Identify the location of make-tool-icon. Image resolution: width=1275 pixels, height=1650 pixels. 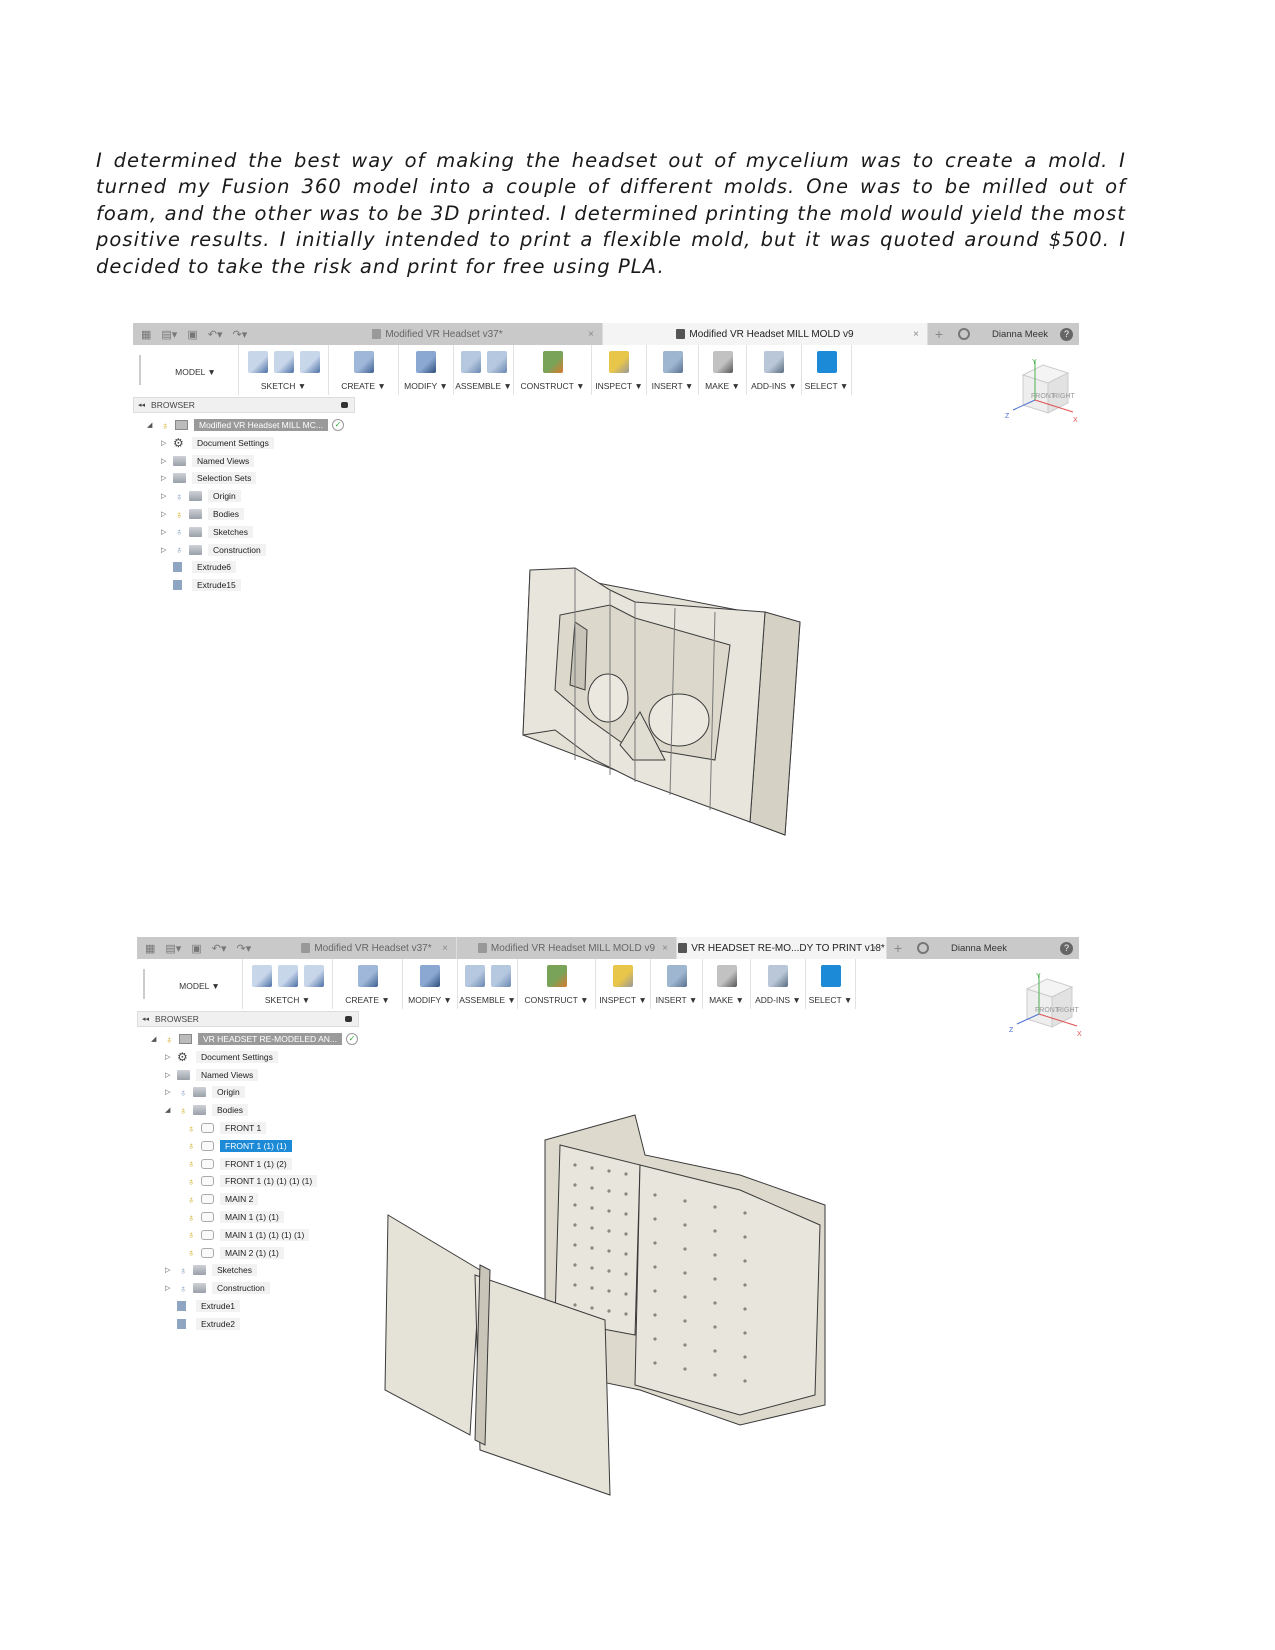
(726, 976).